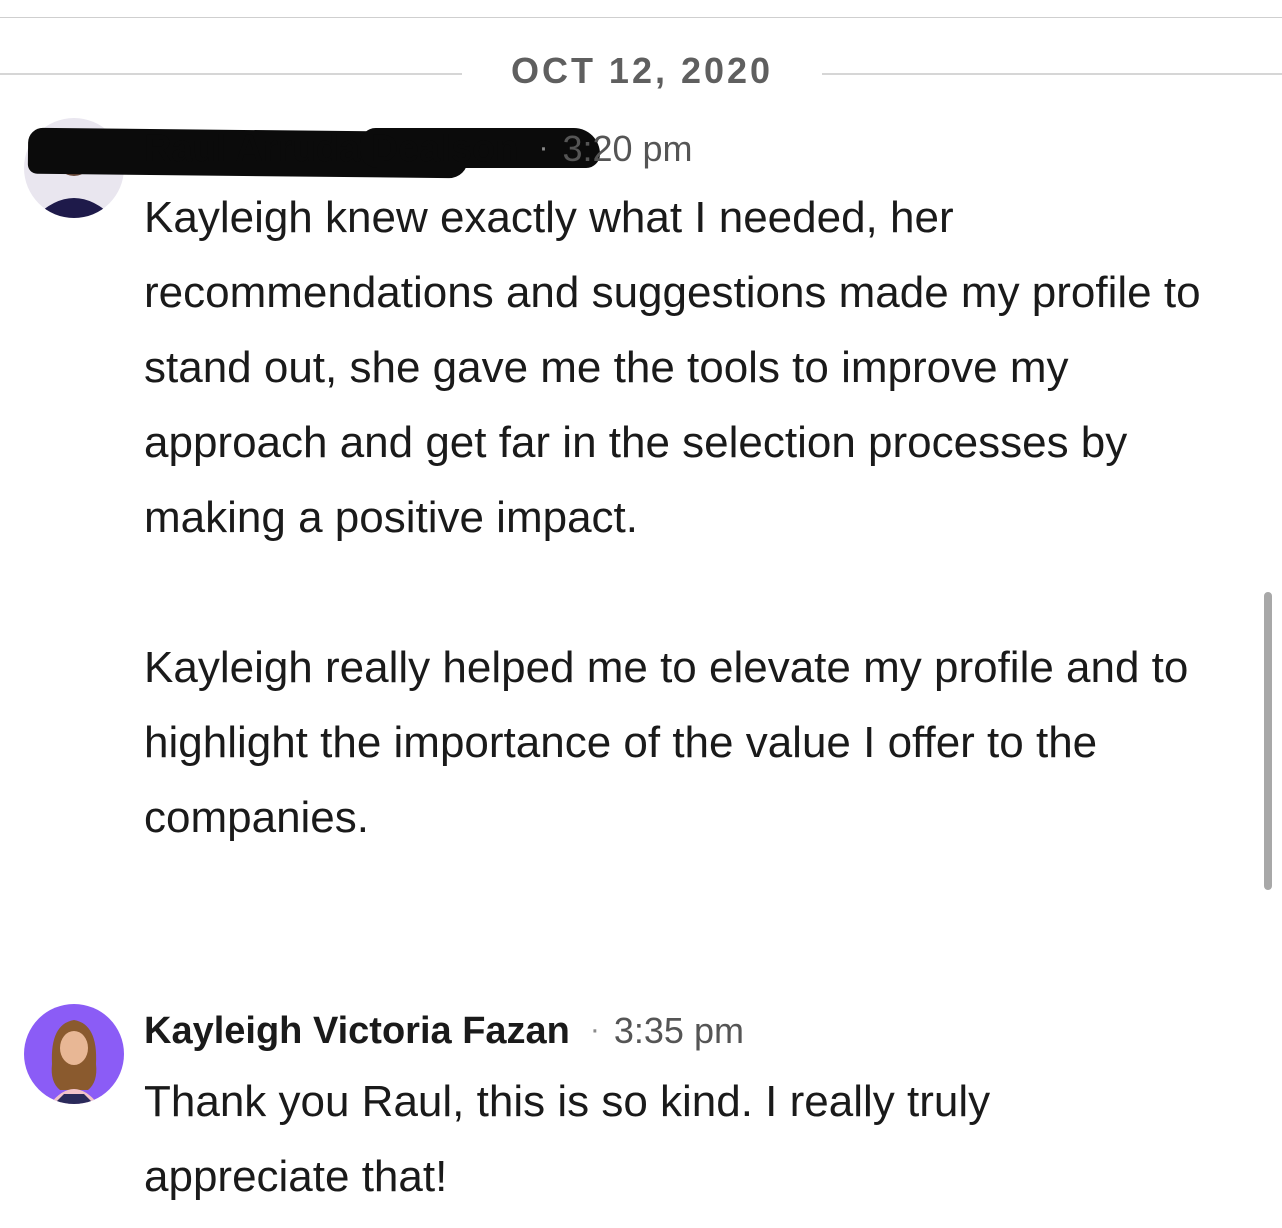  I want to click on message-header: Raul Arruda Dealson · 3:20 pm, so click(418, 149).